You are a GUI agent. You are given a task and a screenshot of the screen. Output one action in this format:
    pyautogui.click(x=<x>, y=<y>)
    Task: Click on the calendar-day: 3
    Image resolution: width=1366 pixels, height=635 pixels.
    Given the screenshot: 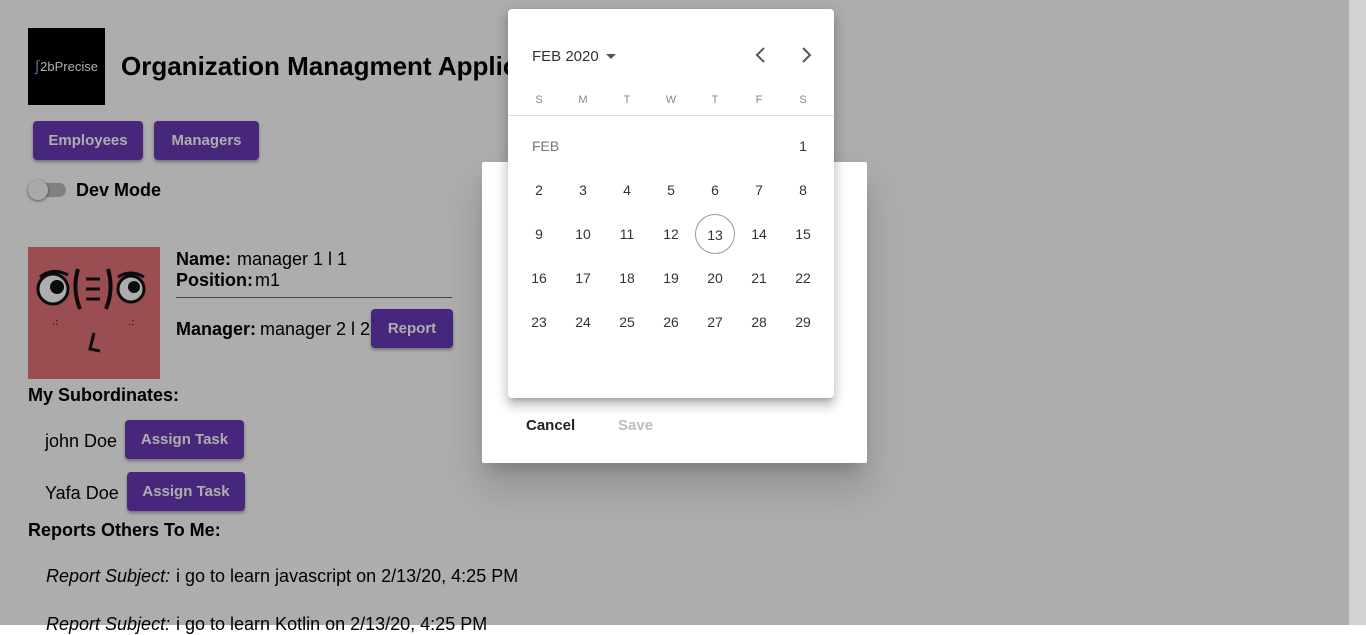 What is the action you would take?
    pyautogui.click(x=583, y=190)
    